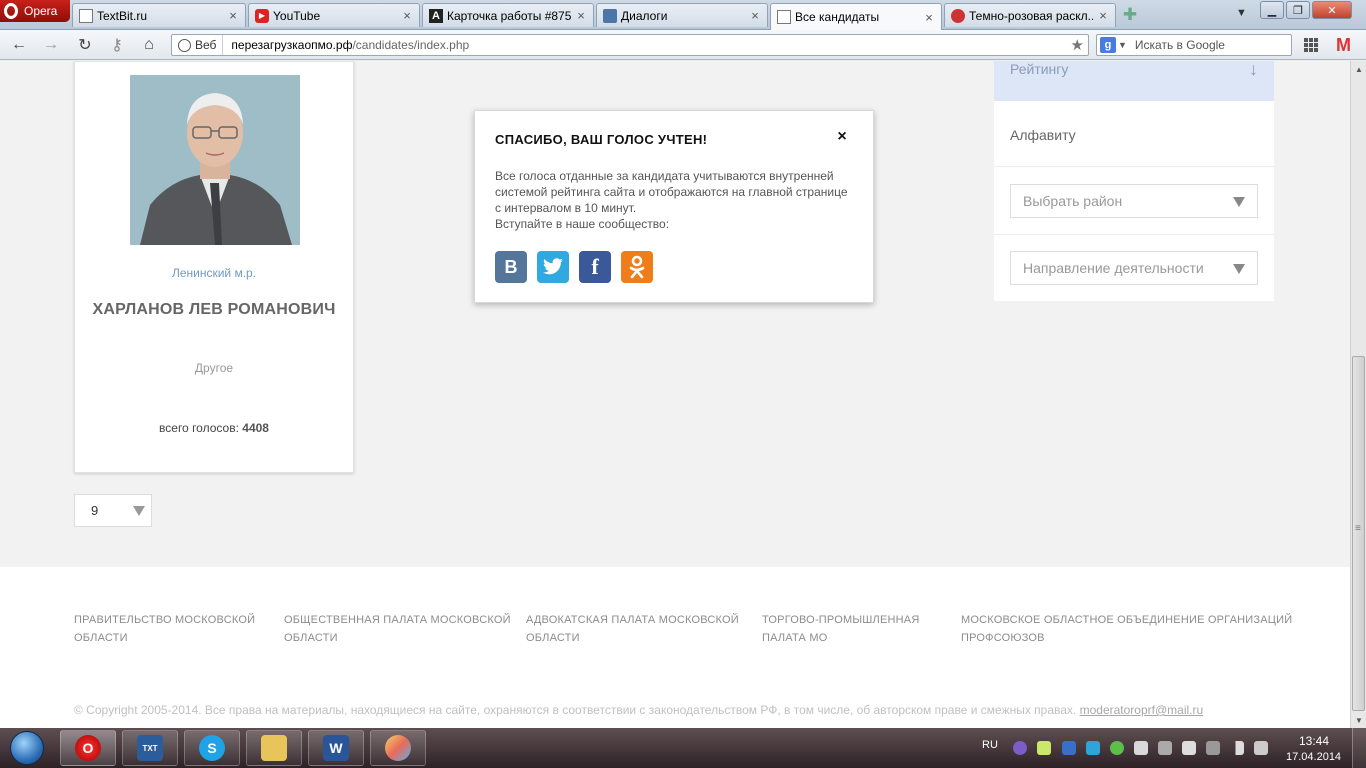 The image size is (1366, 768). What do you see at coordinates (1134, 134) in the screenshot?
I see `sort-by-alphabet: Алфавиту` at bounding box center [1134, 134].